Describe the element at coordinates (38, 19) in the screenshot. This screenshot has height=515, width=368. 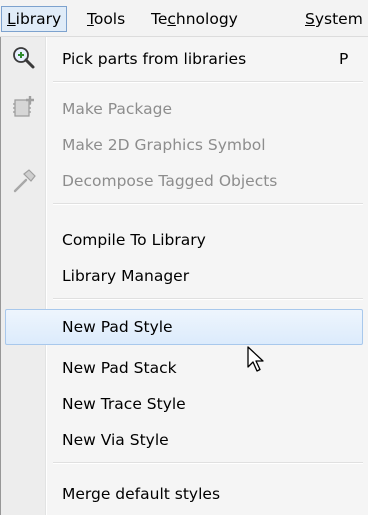
I see `menu-library-label: ibrary` at that location.